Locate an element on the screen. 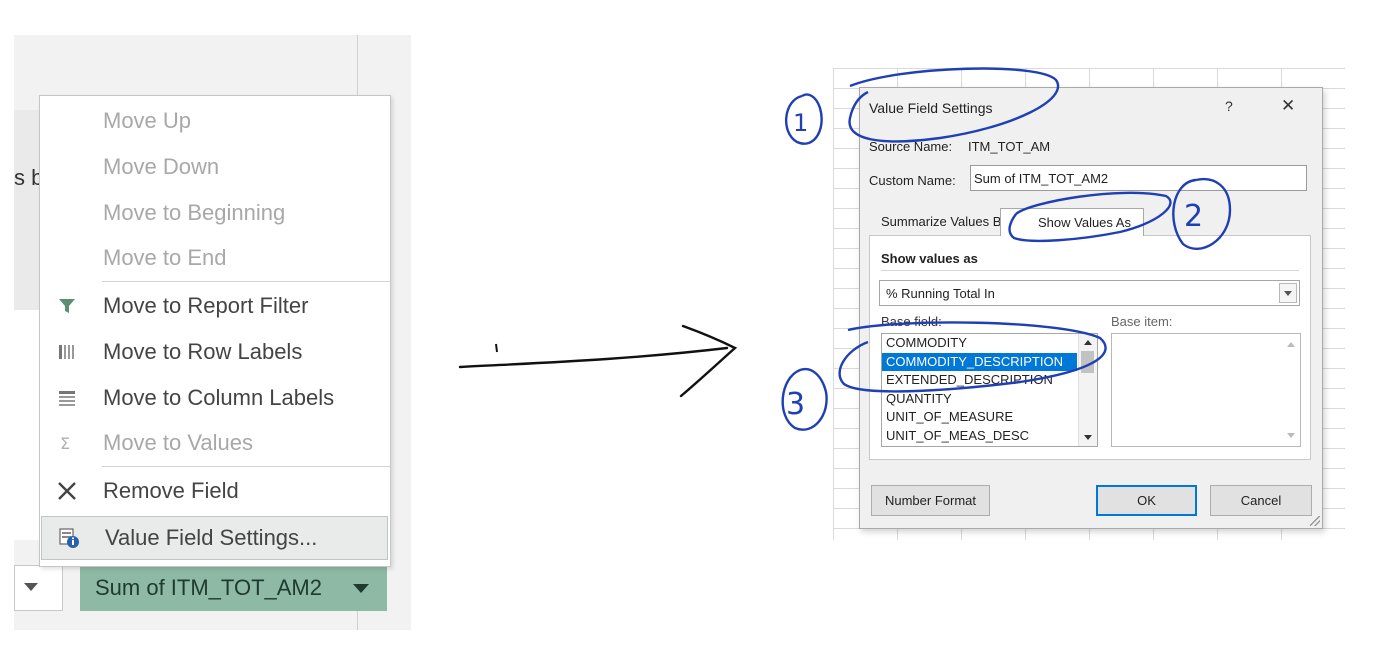 The image size is (1400, 650). menu-item-label: Move to Row Labels is located at coordinates (203, 351).